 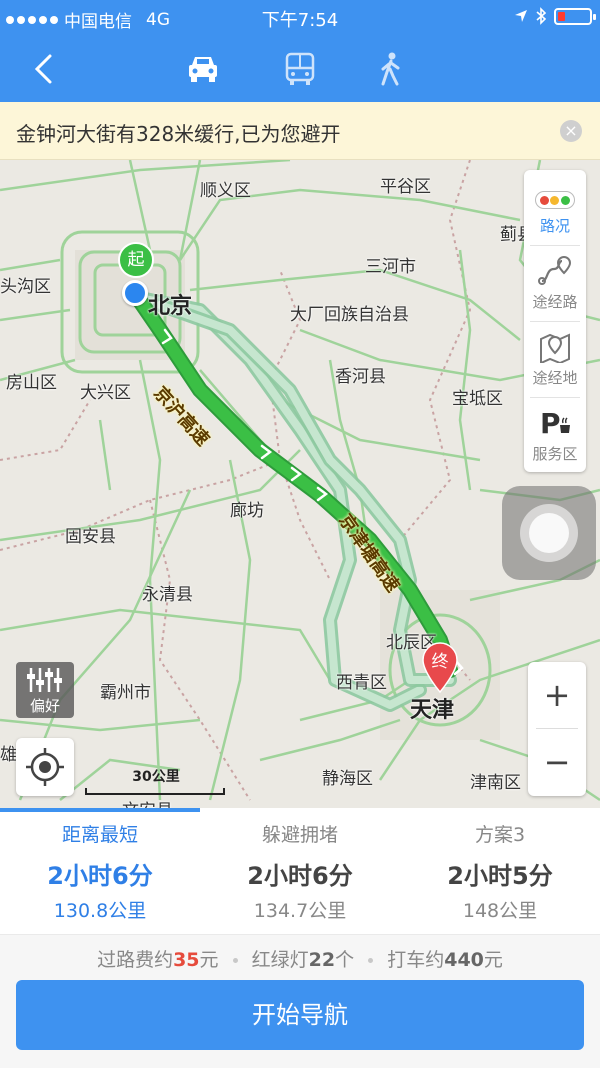 What do you see at coordinates (135, 960) in the screenshot?
I see `toll-label: 过路费约` at bounding box center [135, 960].